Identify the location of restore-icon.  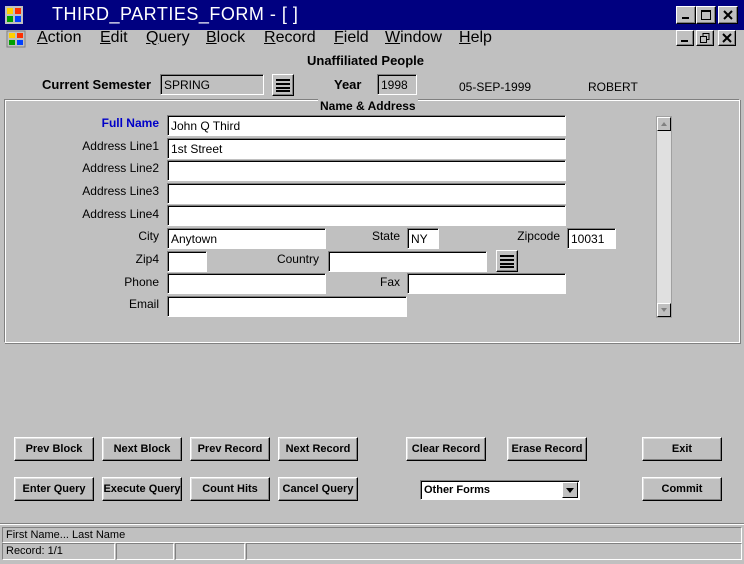
(705, 38).